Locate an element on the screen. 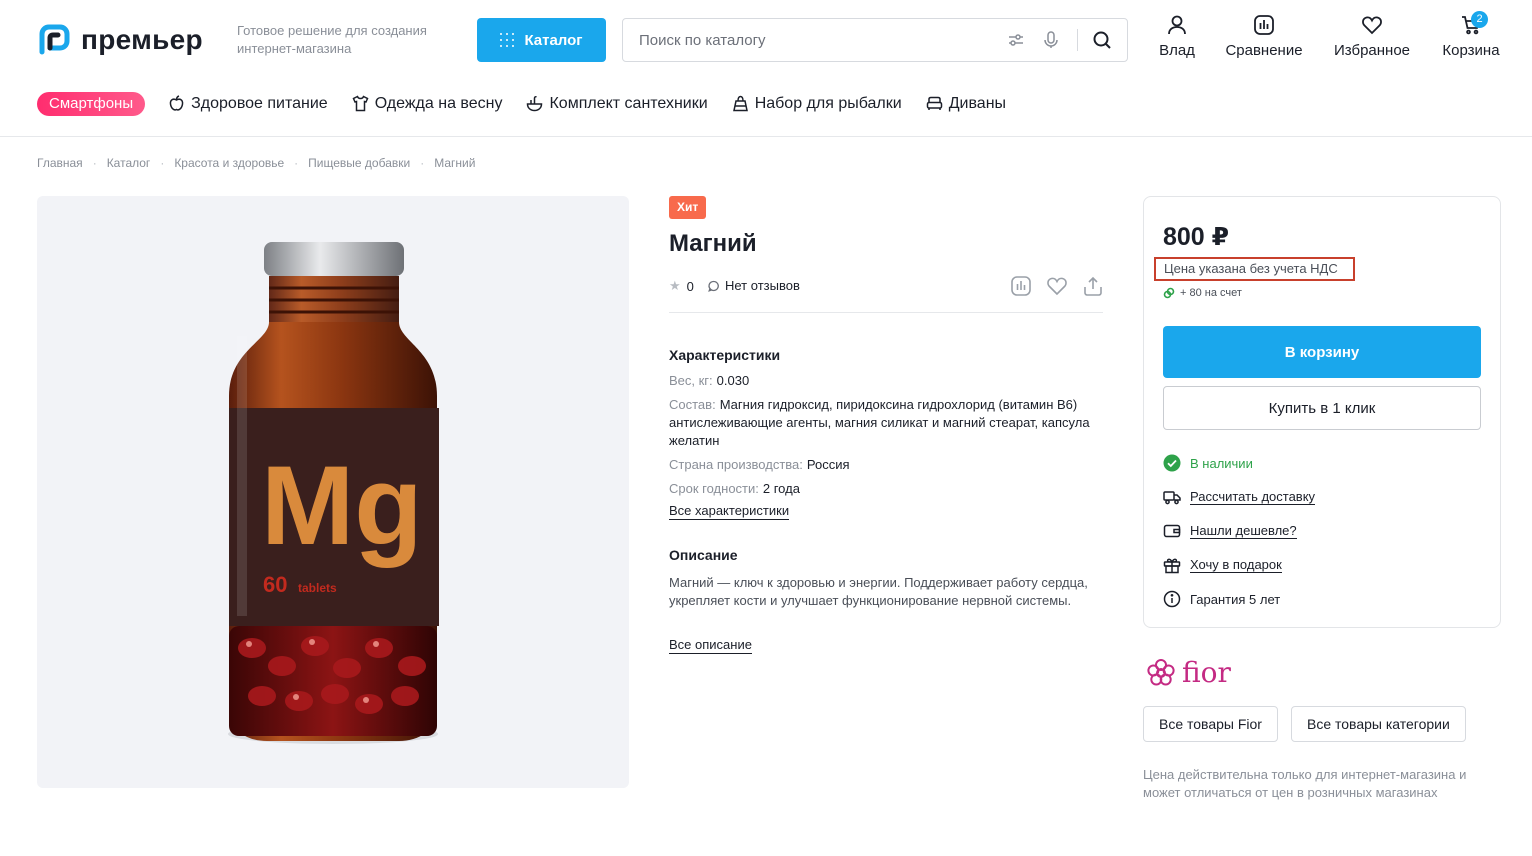  all-brand-products-button: Все товары Fior is located at coordinates (1210, 724).